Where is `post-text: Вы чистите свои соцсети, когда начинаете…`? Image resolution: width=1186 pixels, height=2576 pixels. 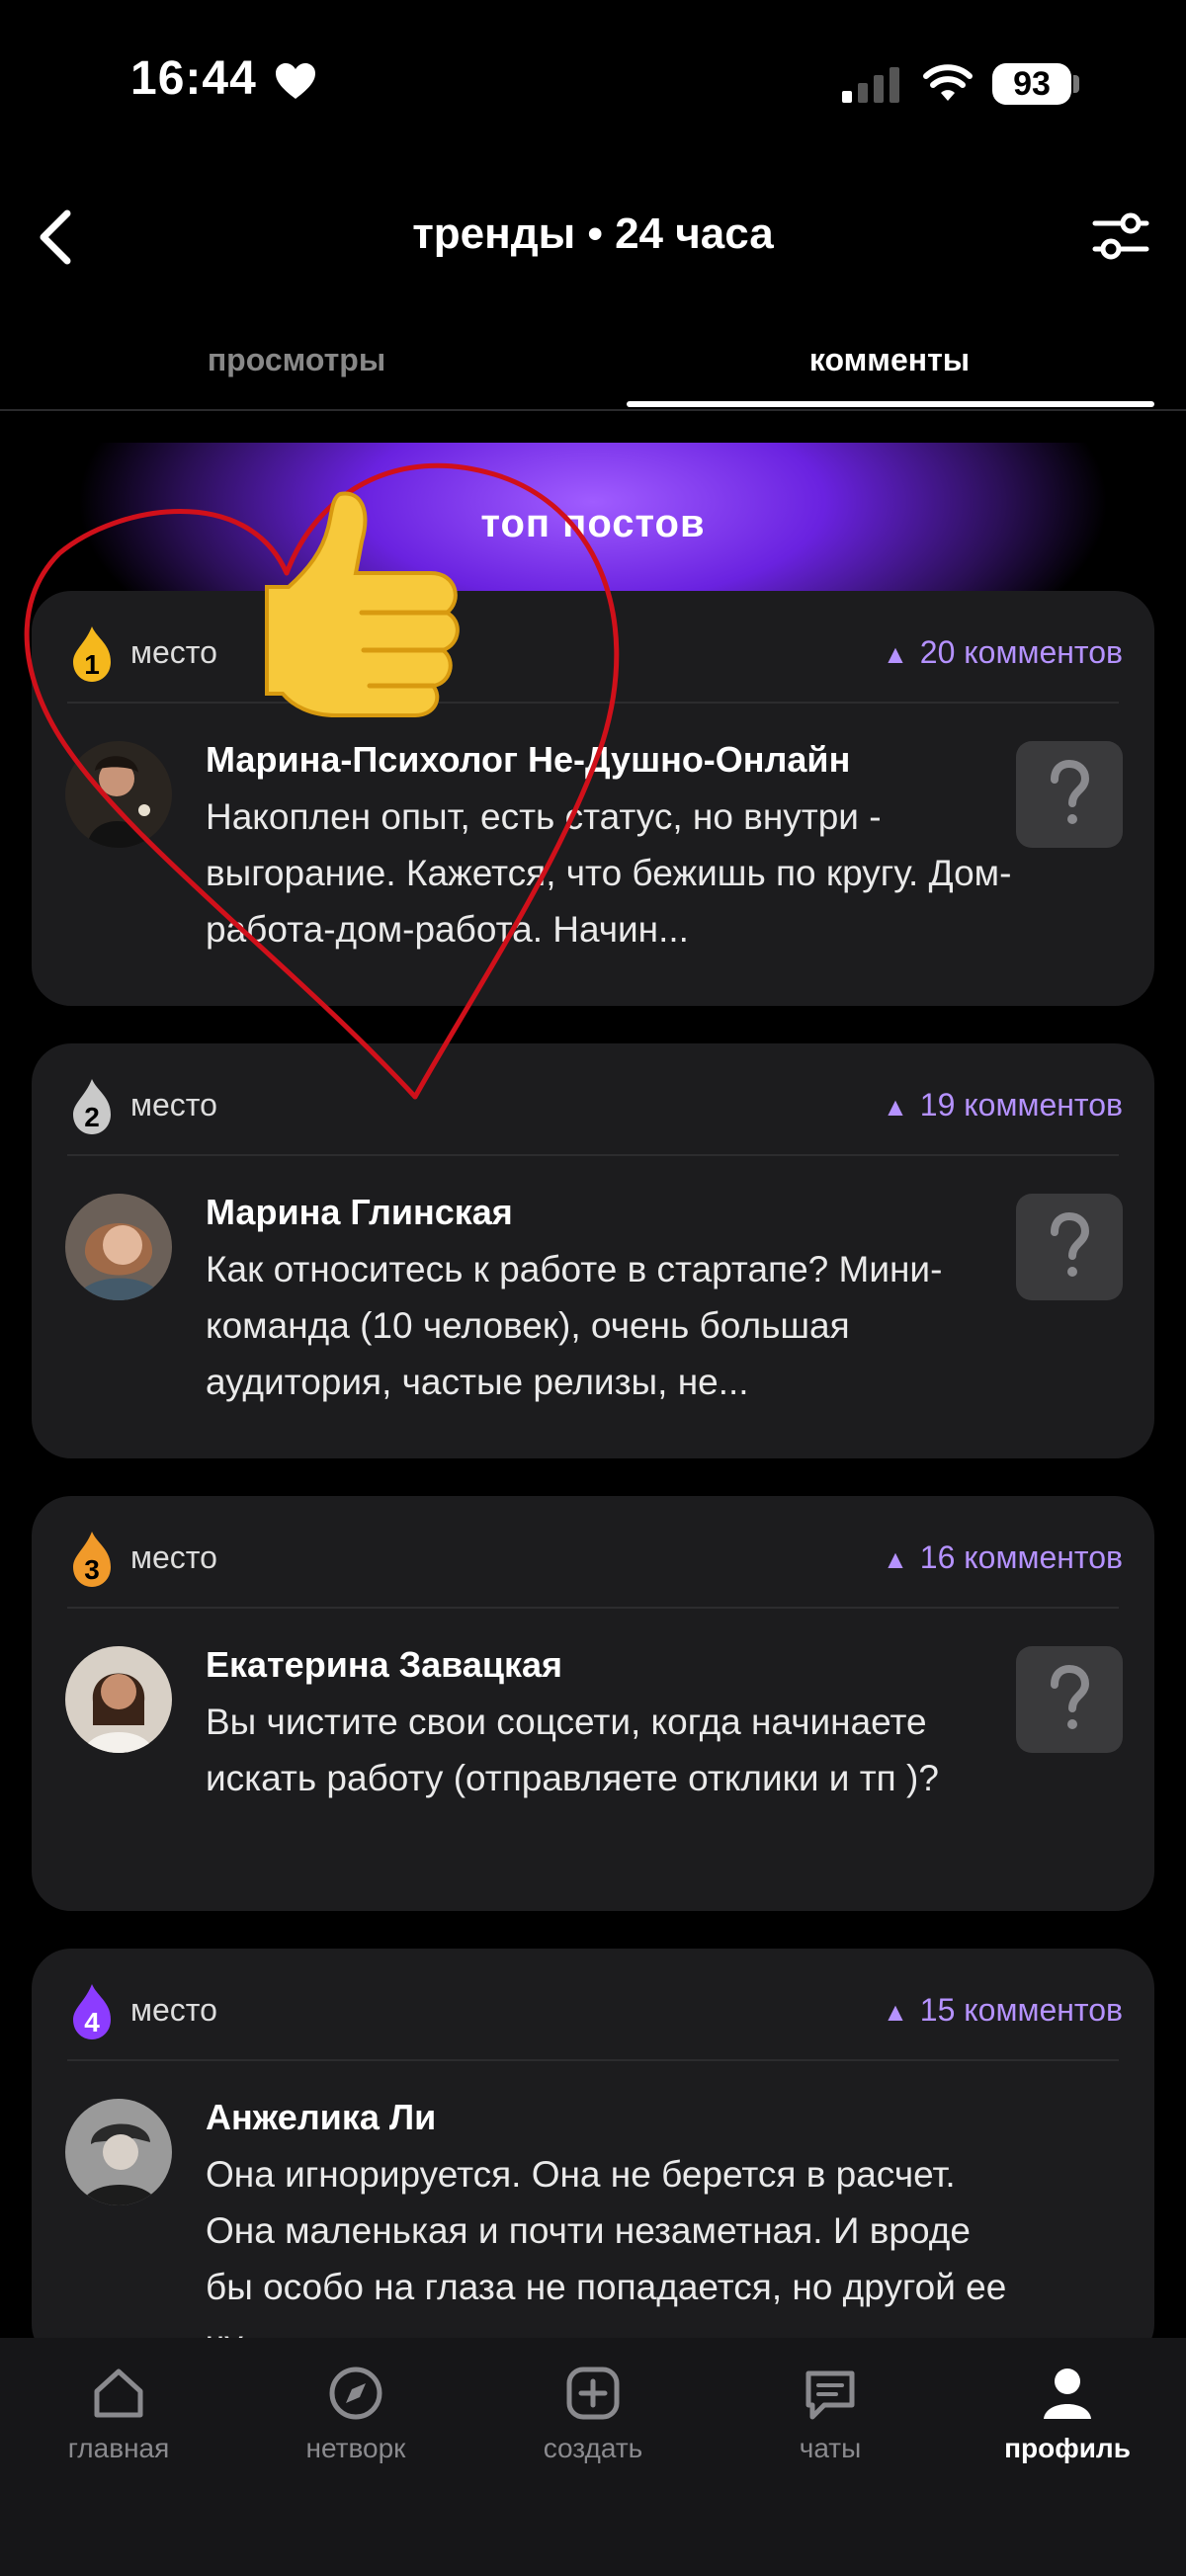 post-text: Вы чистите свои соцсети, когда начинаете… is located at coordinates (572, 1750).